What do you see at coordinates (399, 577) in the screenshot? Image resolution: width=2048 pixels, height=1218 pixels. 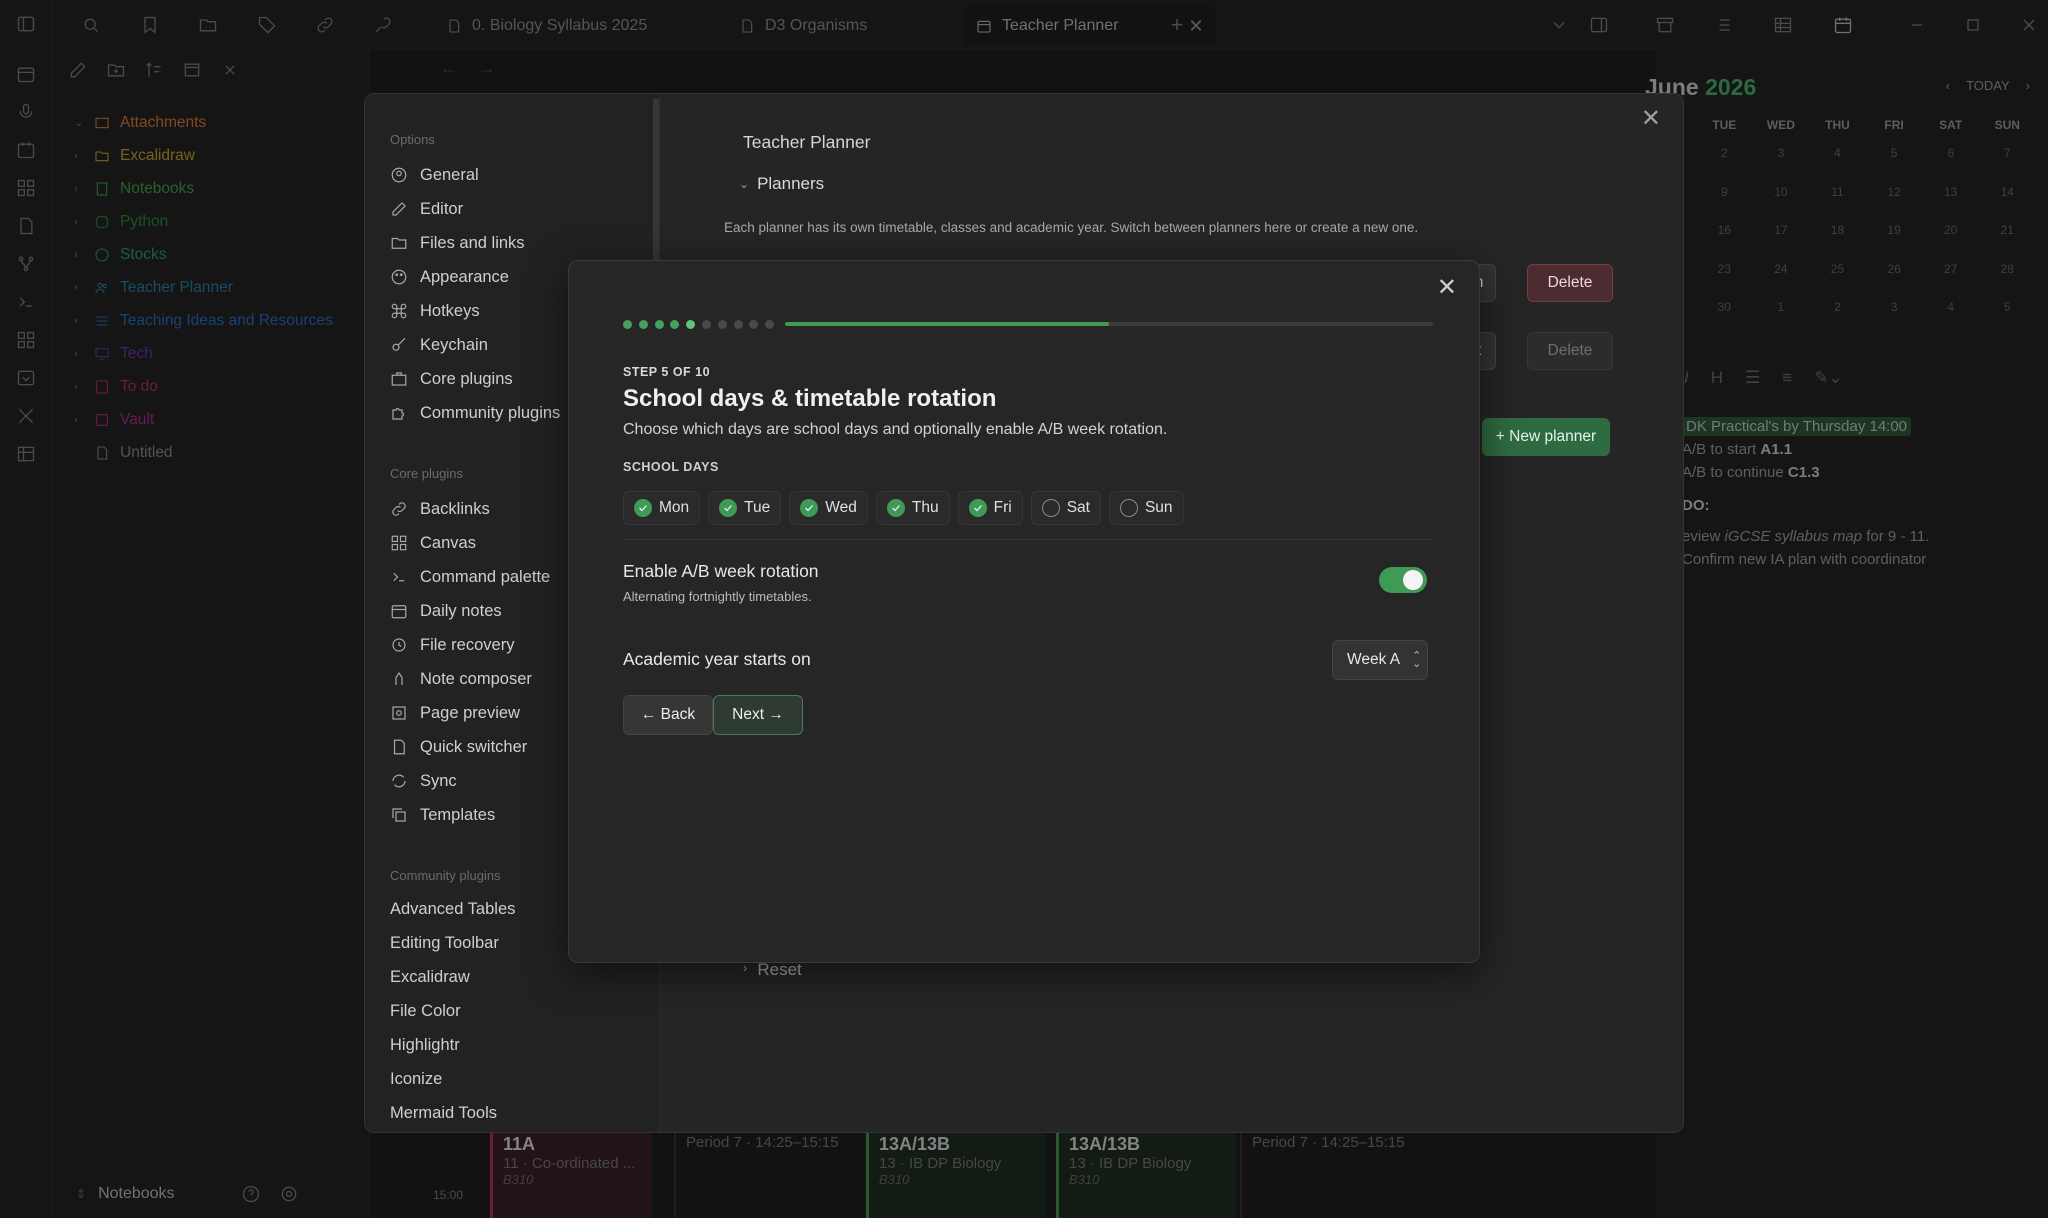 I see `terminal-icon` at bounding box center [399, 577].